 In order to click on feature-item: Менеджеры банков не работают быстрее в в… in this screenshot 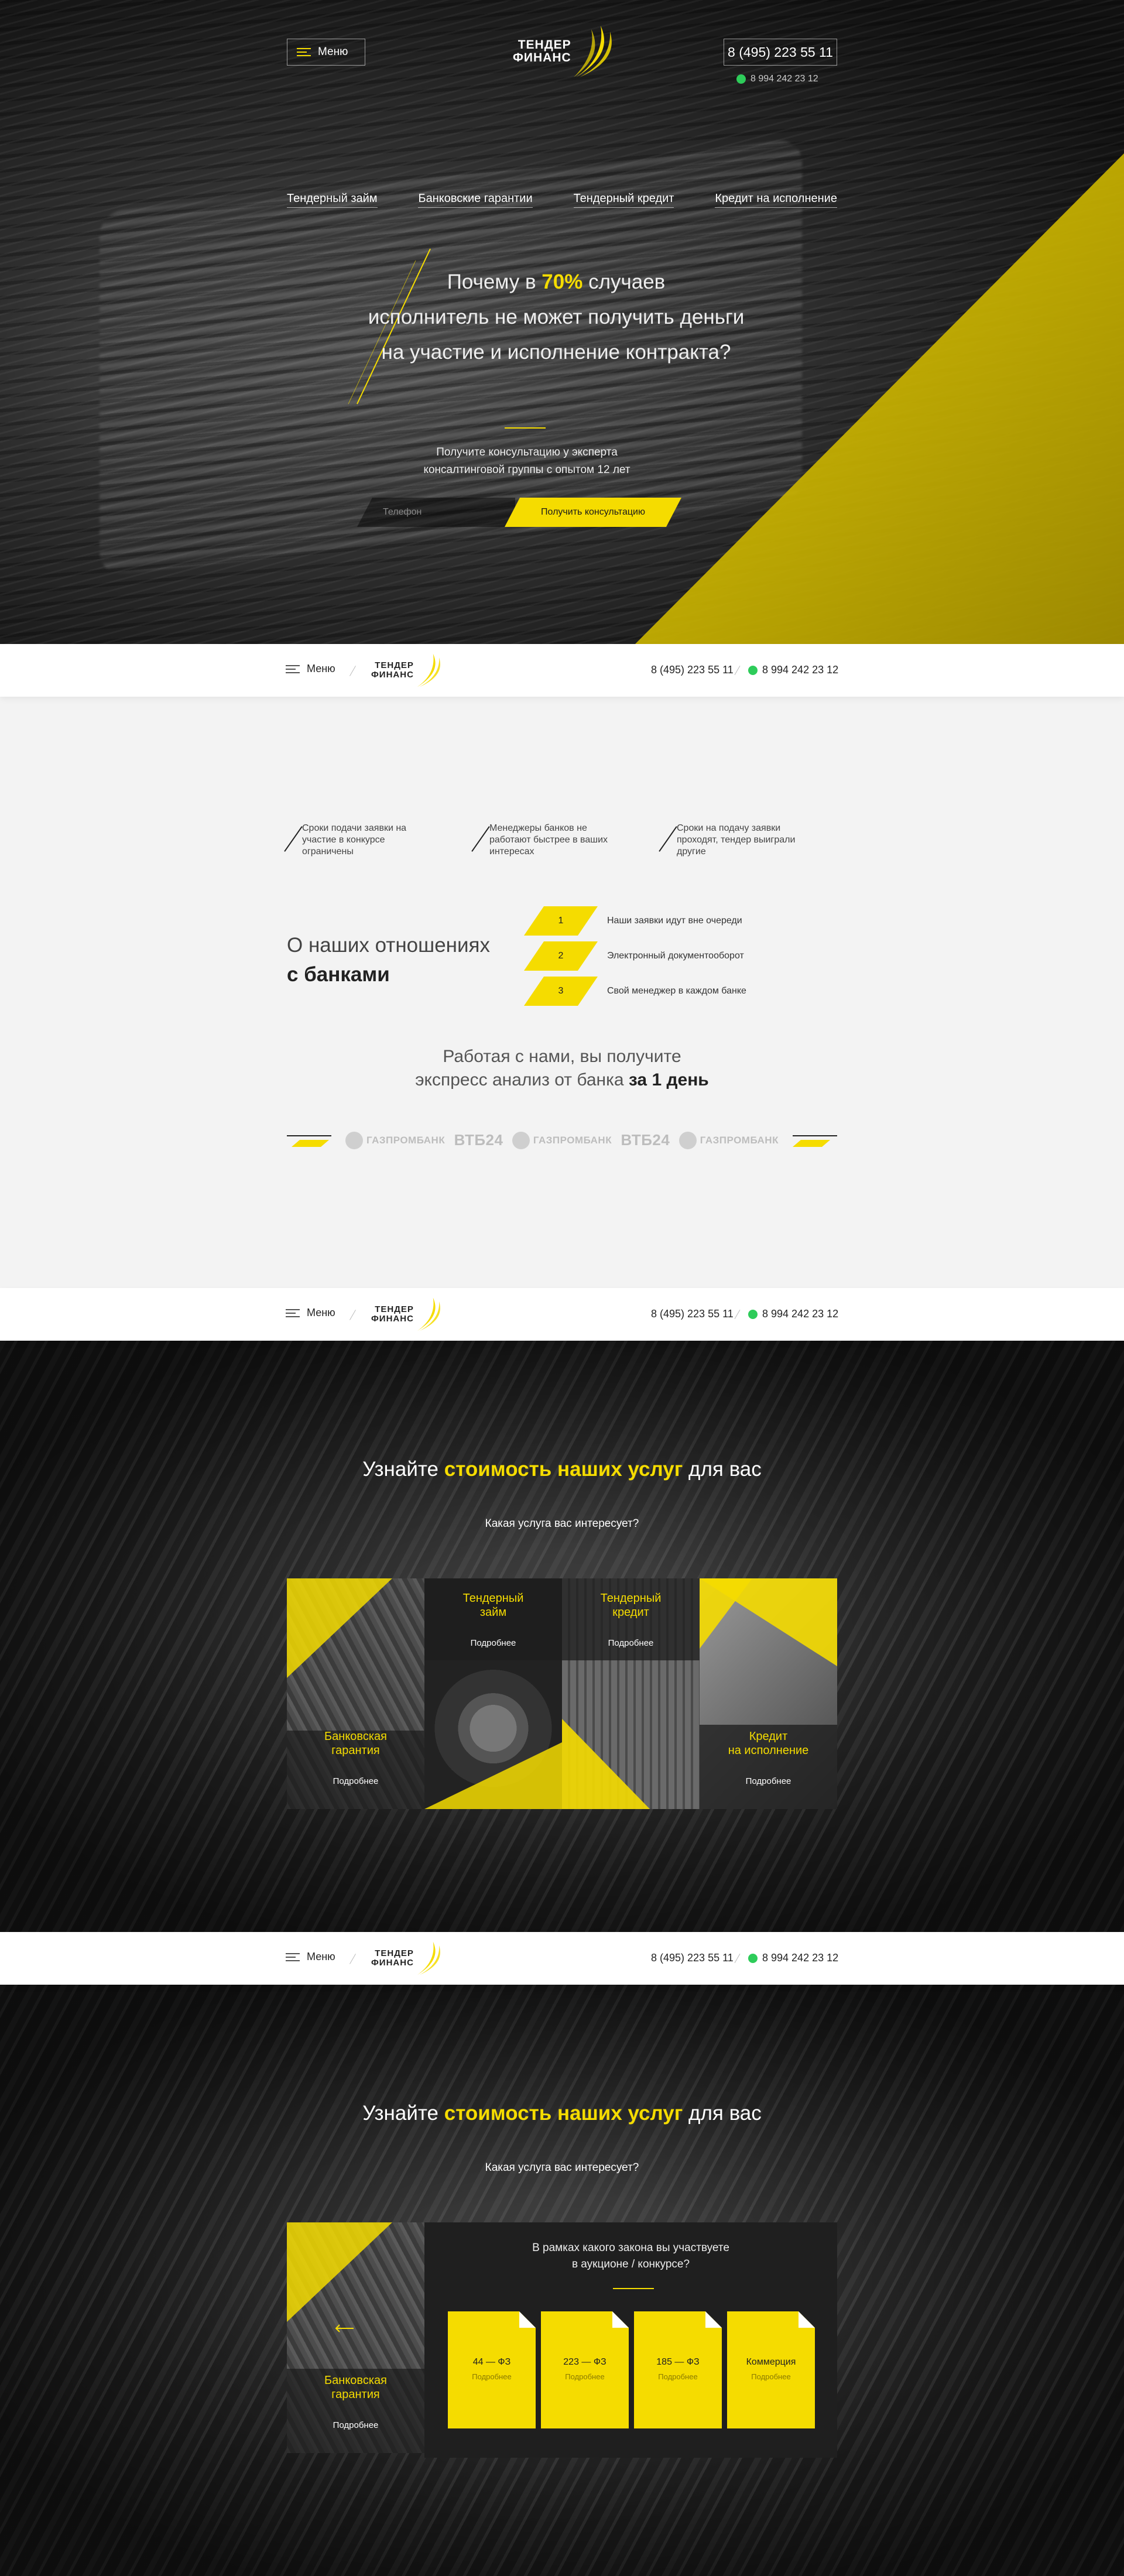, I will do `click(546, 840)`.